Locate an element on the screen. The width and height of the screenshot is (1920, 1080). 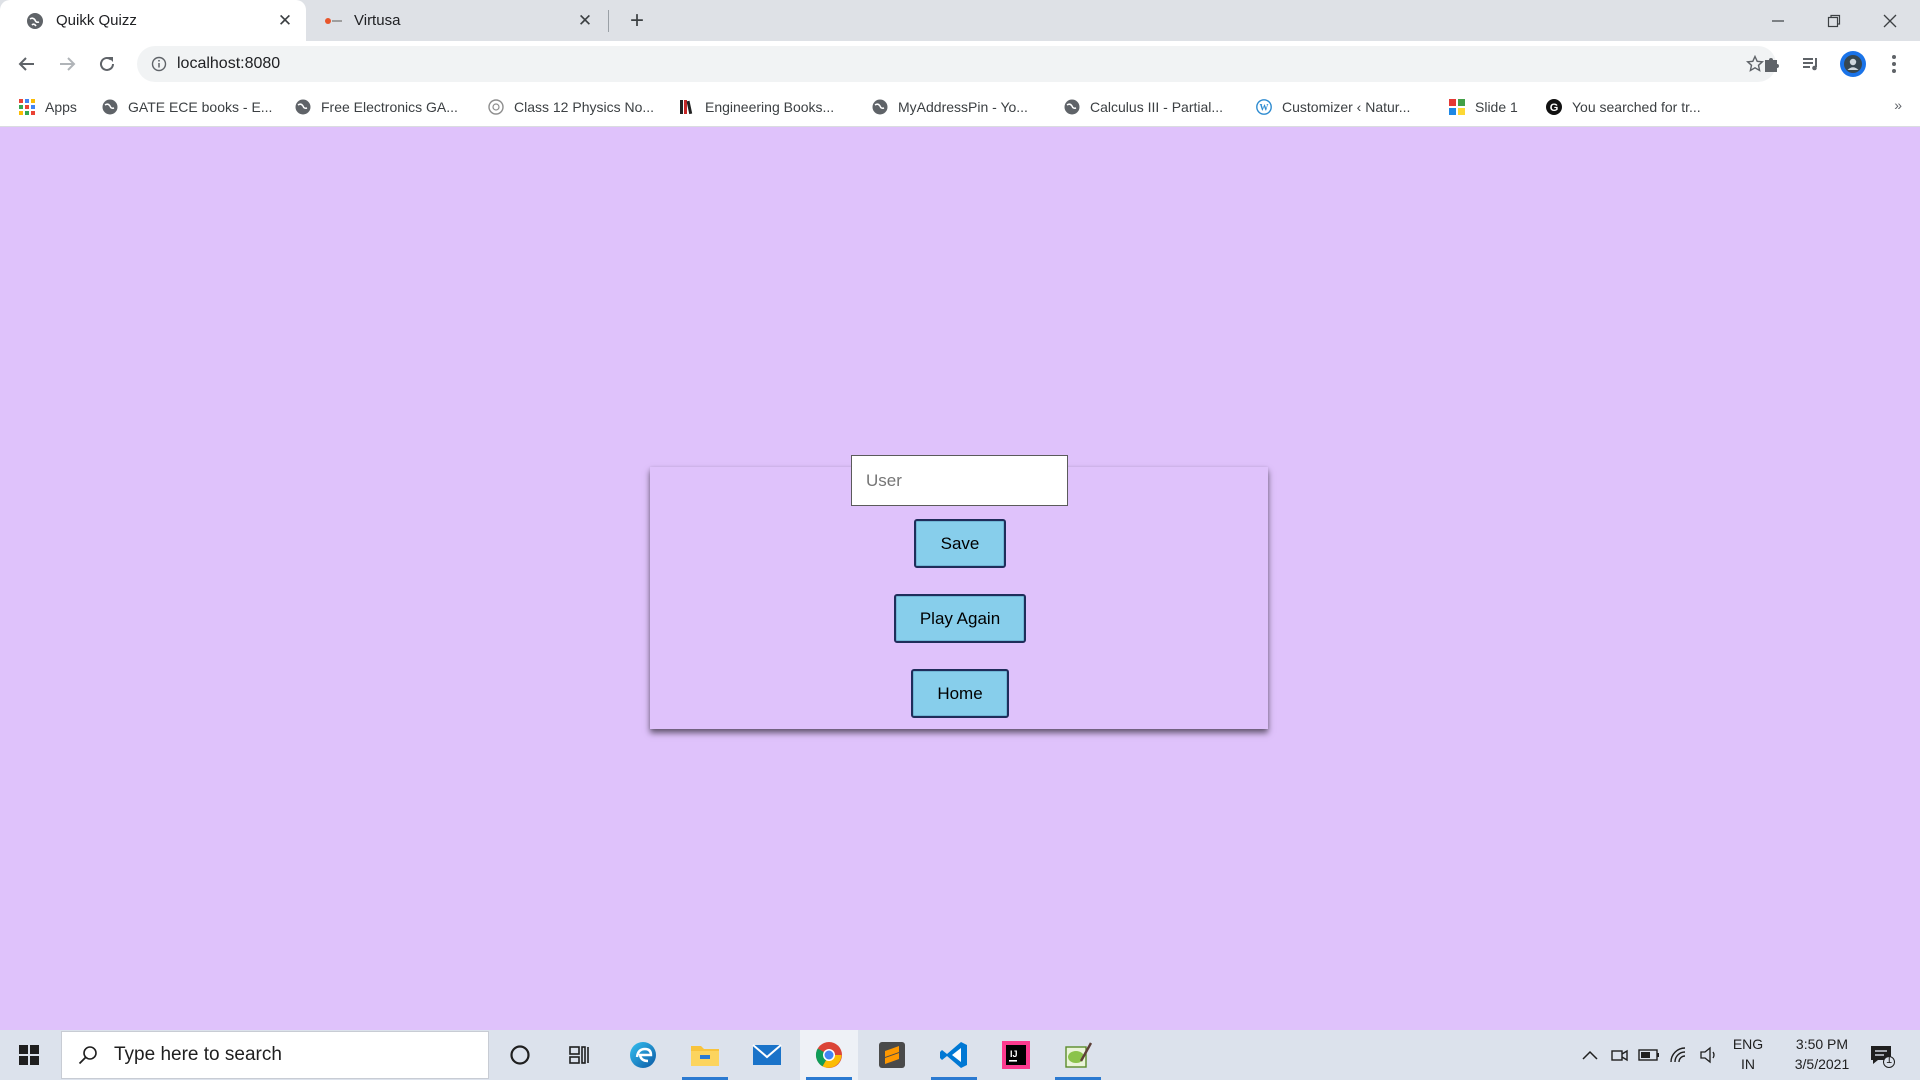
bookmark-label: Slide 1 is located at coordinates (1496, 107).